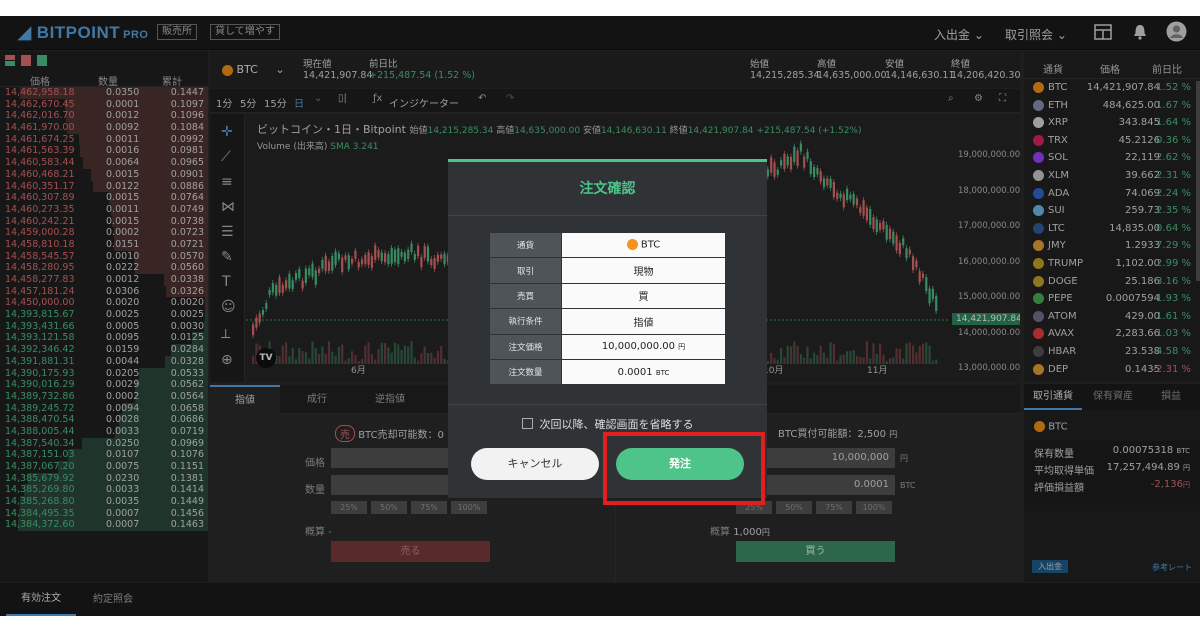 This screenshot has width=1200, height=630. I want to click on summary-qty-unit: BTC, so click(662, 372).